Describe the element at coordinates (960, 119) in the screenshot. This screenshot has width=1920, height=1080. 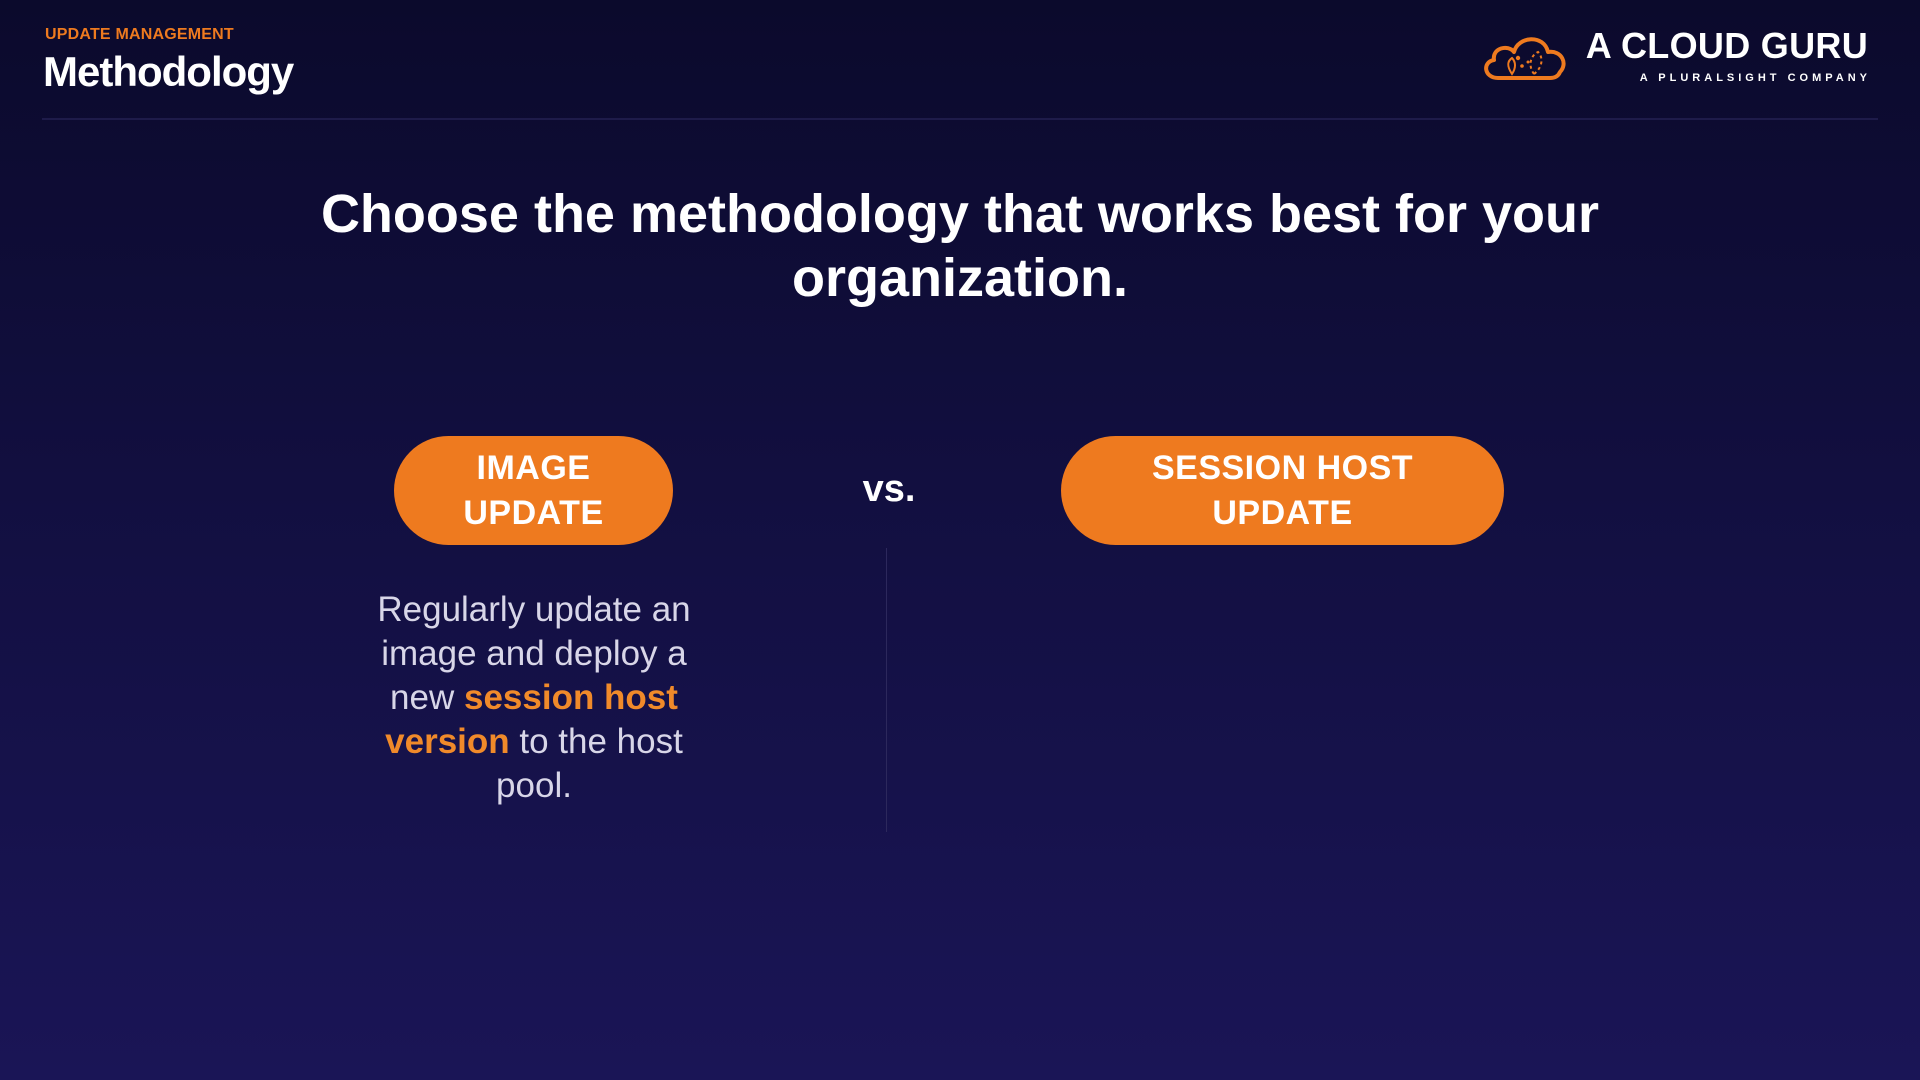
I see `header-divider` at that location.